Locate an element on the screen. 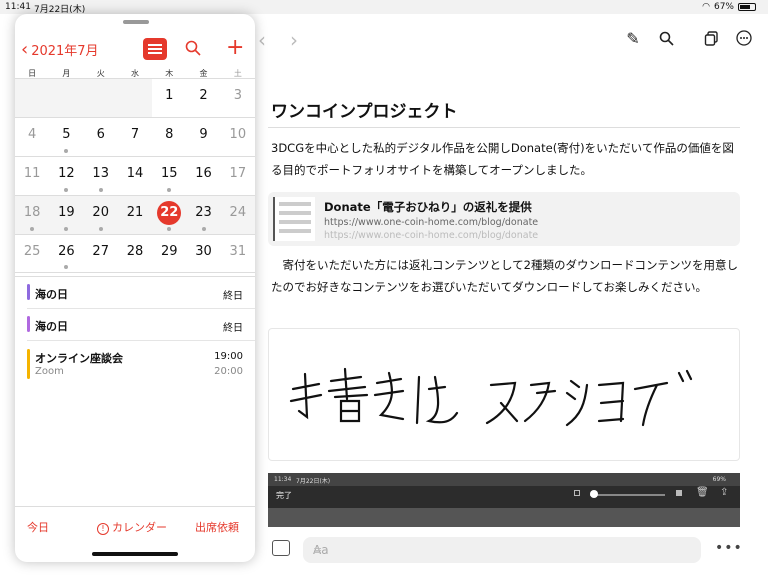 The width and height of the screenshot is (768, 576). event-item: オンライン座談会 19:00 Zoom 20:00 is located at coordinates (141, 362).